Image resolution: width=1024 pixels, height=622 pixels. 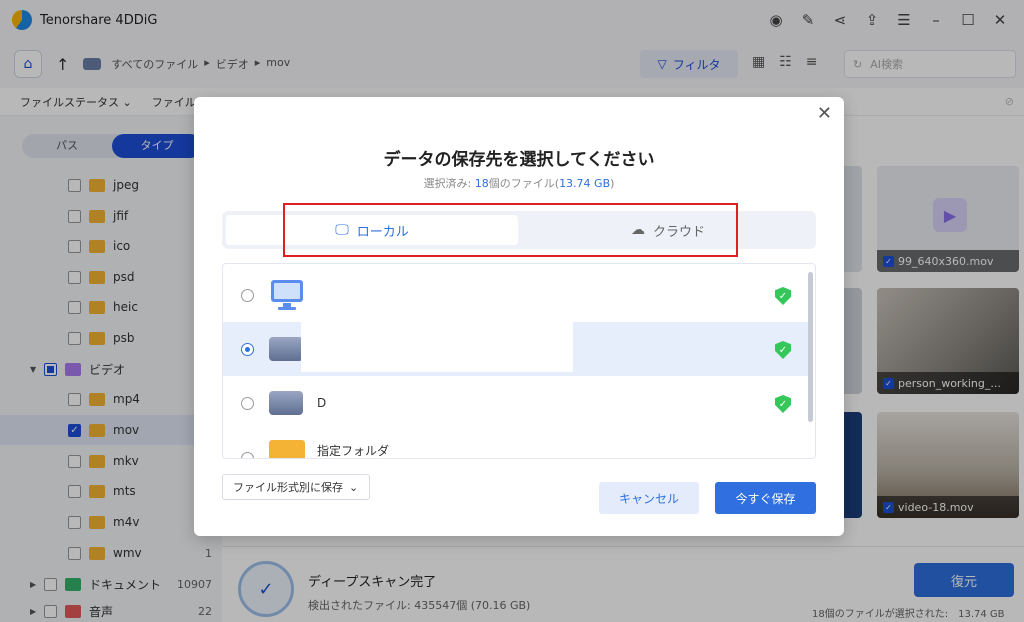 What do you see at coordinates (288, 487) in the screenshot?
I see `format-label: ファイル形式別に保存` at bounding box center [288, 487].